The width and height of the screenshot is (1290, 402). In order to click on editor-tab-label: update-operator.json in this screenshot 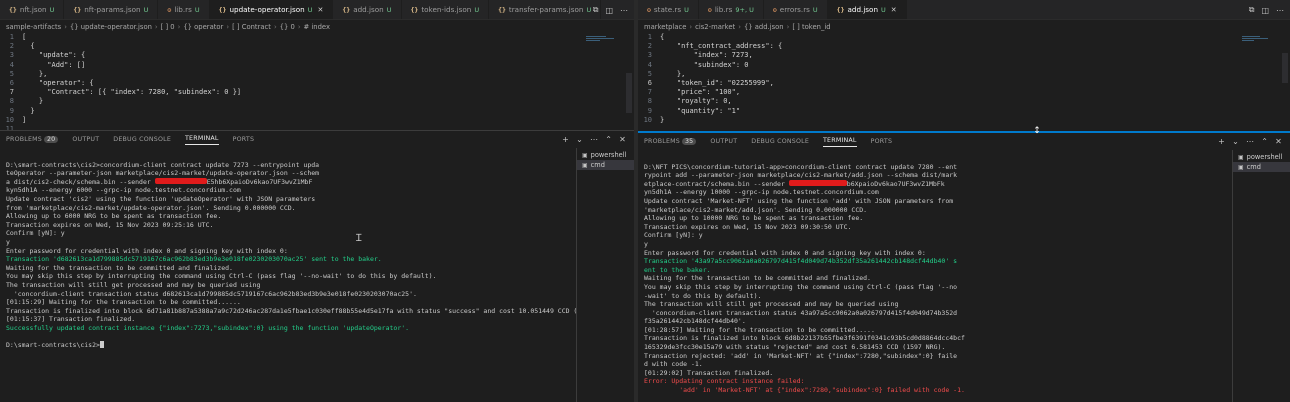, I will do `click(267, 9)`.